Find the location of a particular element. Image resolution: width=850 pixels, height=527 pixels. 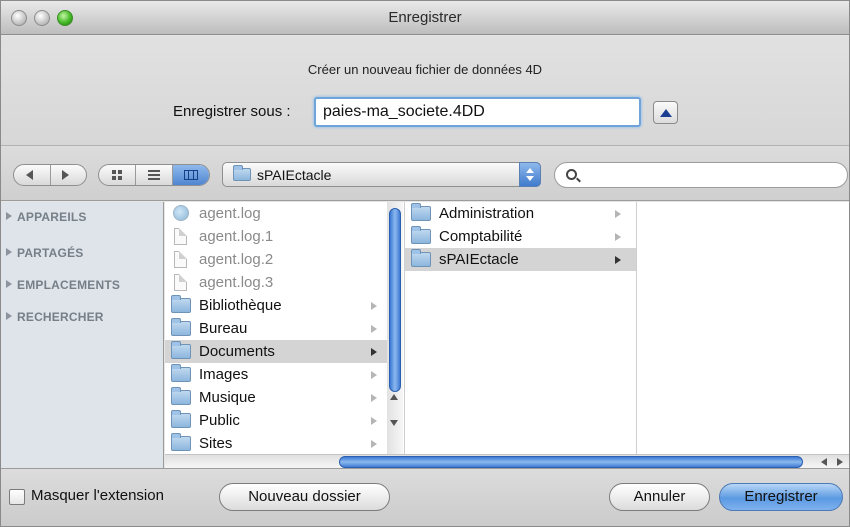

sidebar-section-label: RECHERCHER is located at coordinates (60, 317).